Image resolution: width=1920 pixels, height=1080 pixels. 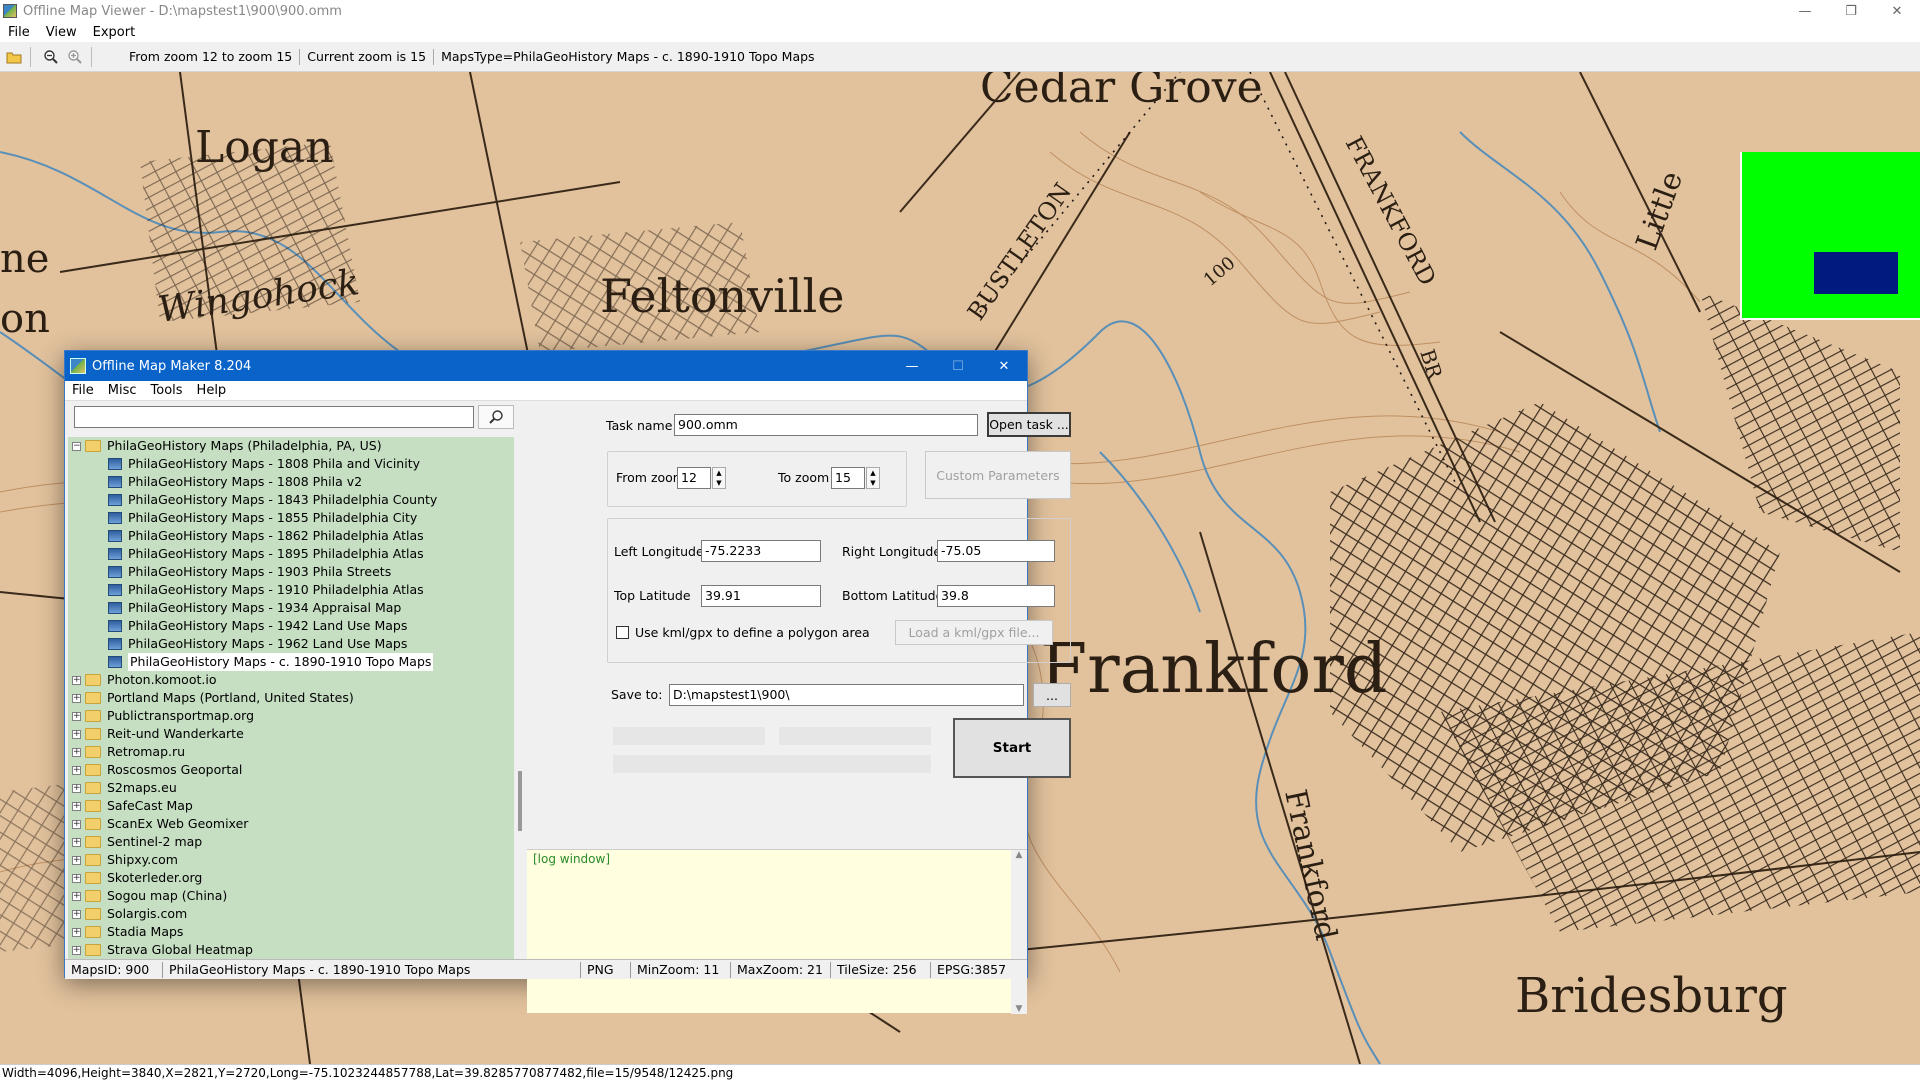 I want to click on tree-group-node: + Publictransportmap.org, so click(x=291, y=716).